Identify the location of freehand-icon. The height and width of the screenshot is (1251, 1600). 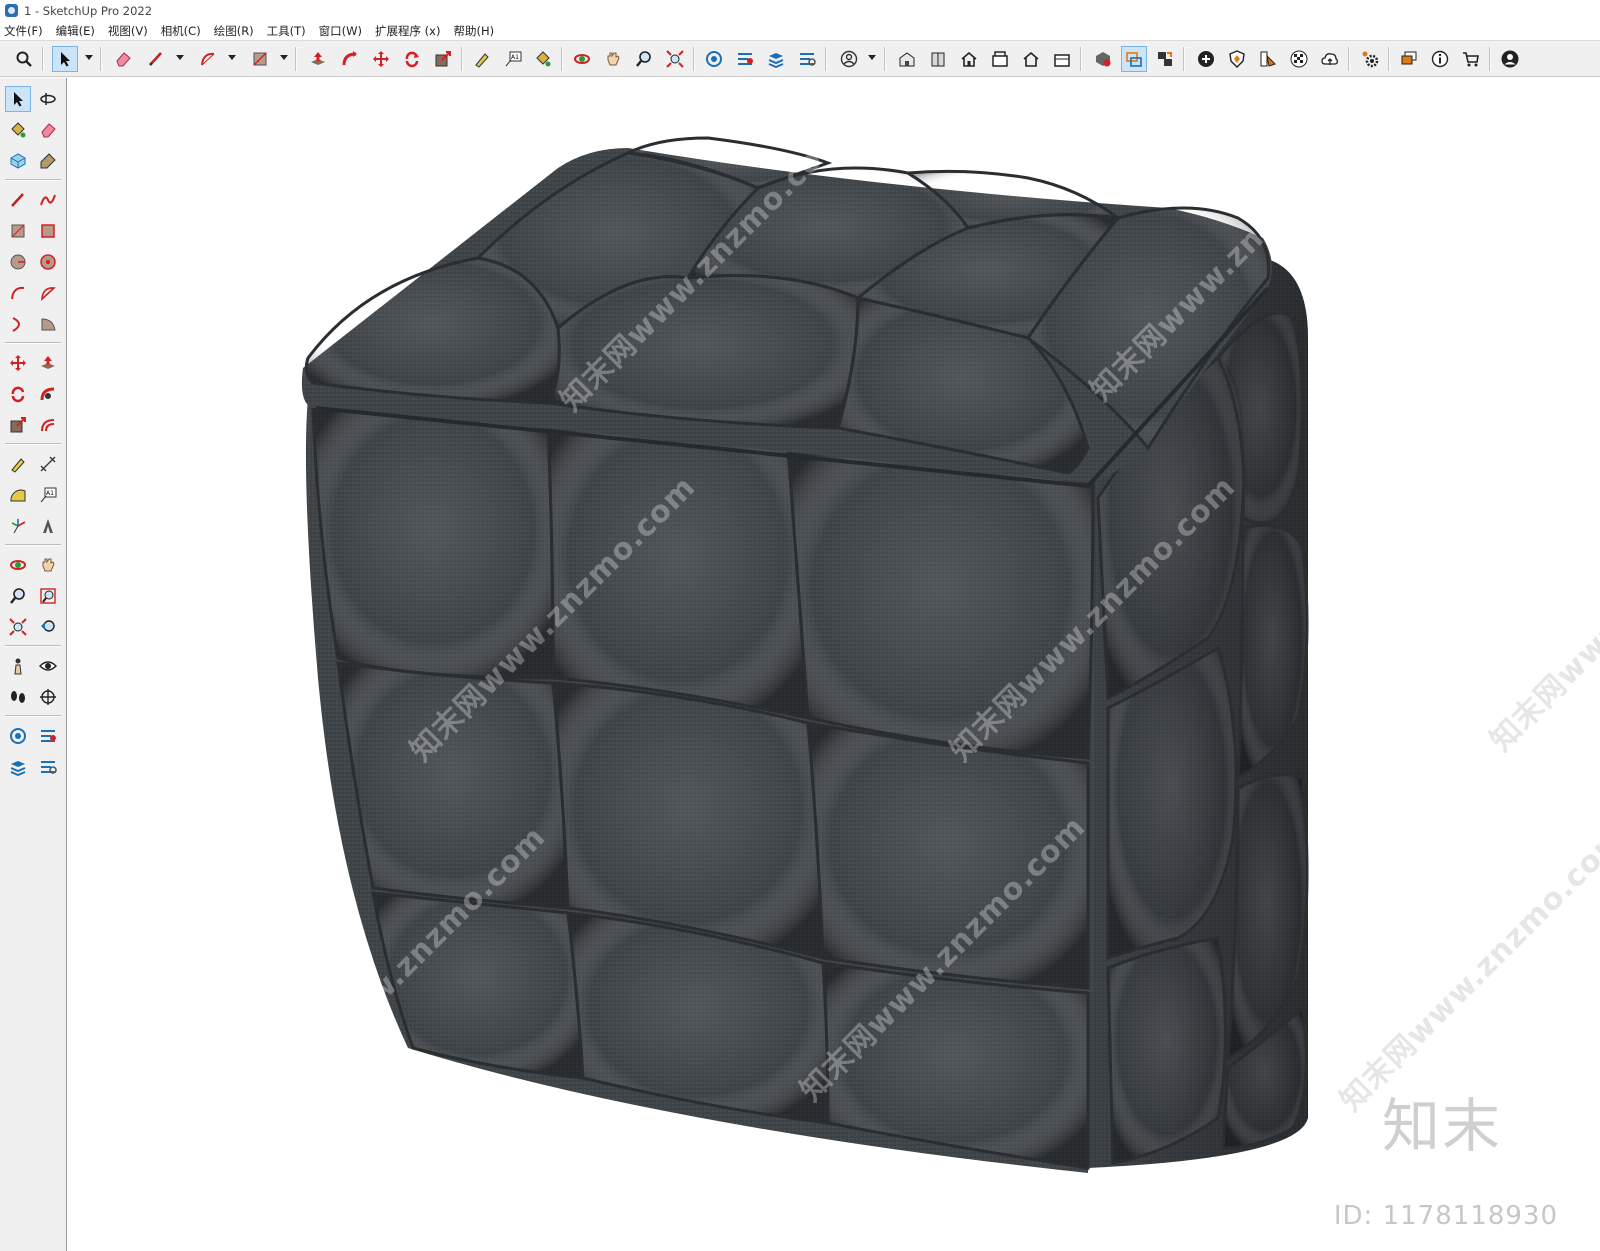
(48, 200).